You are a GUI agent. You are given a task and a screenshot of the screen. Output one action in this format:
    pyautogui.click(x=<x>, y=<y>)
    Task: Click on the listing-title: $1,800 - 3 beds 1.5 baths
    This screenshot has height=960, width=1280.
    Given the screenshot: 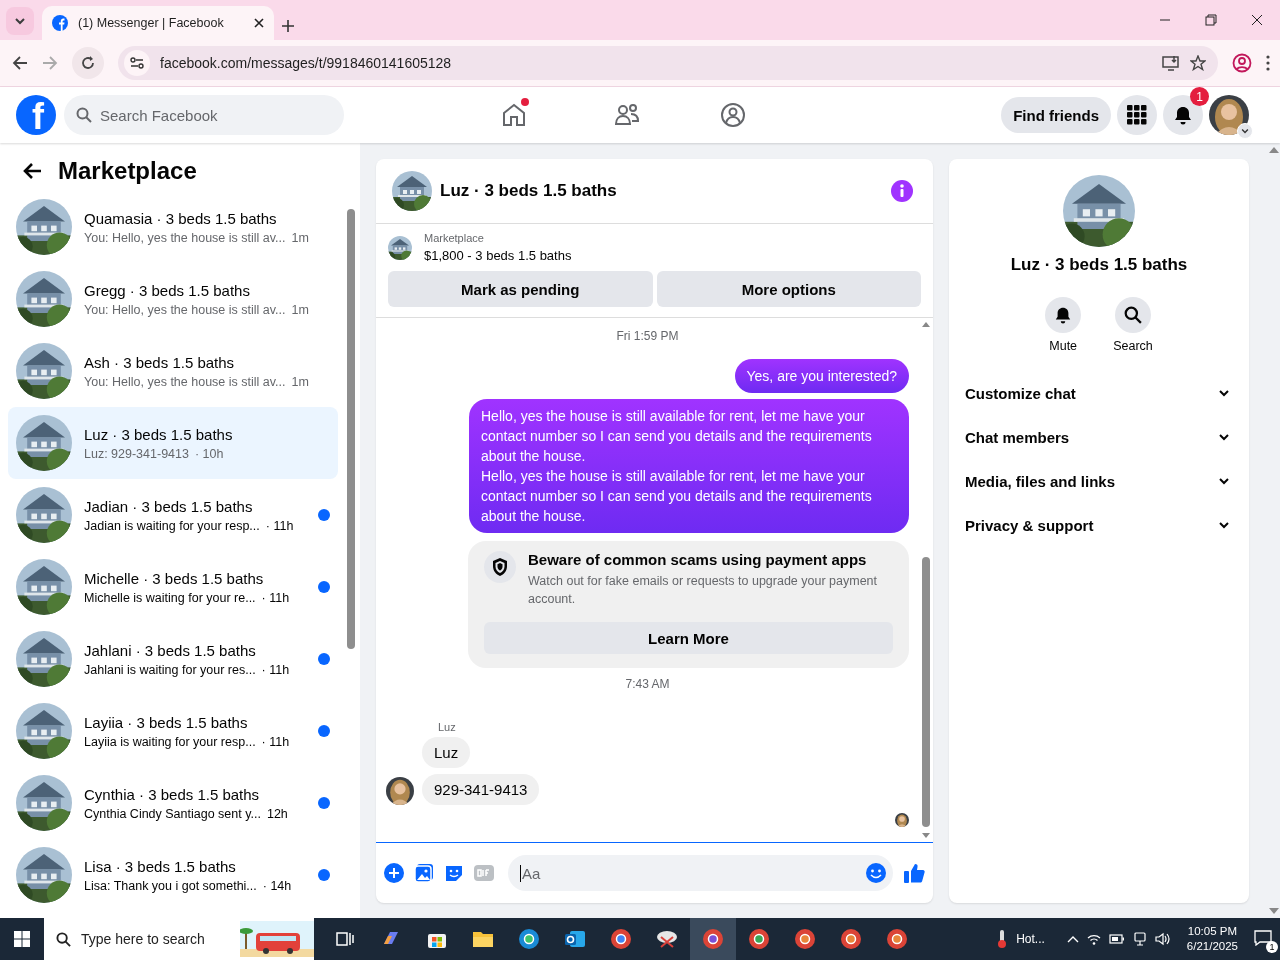 What is the action you would take?
    pyautogui.click(x=498, y=255)
    